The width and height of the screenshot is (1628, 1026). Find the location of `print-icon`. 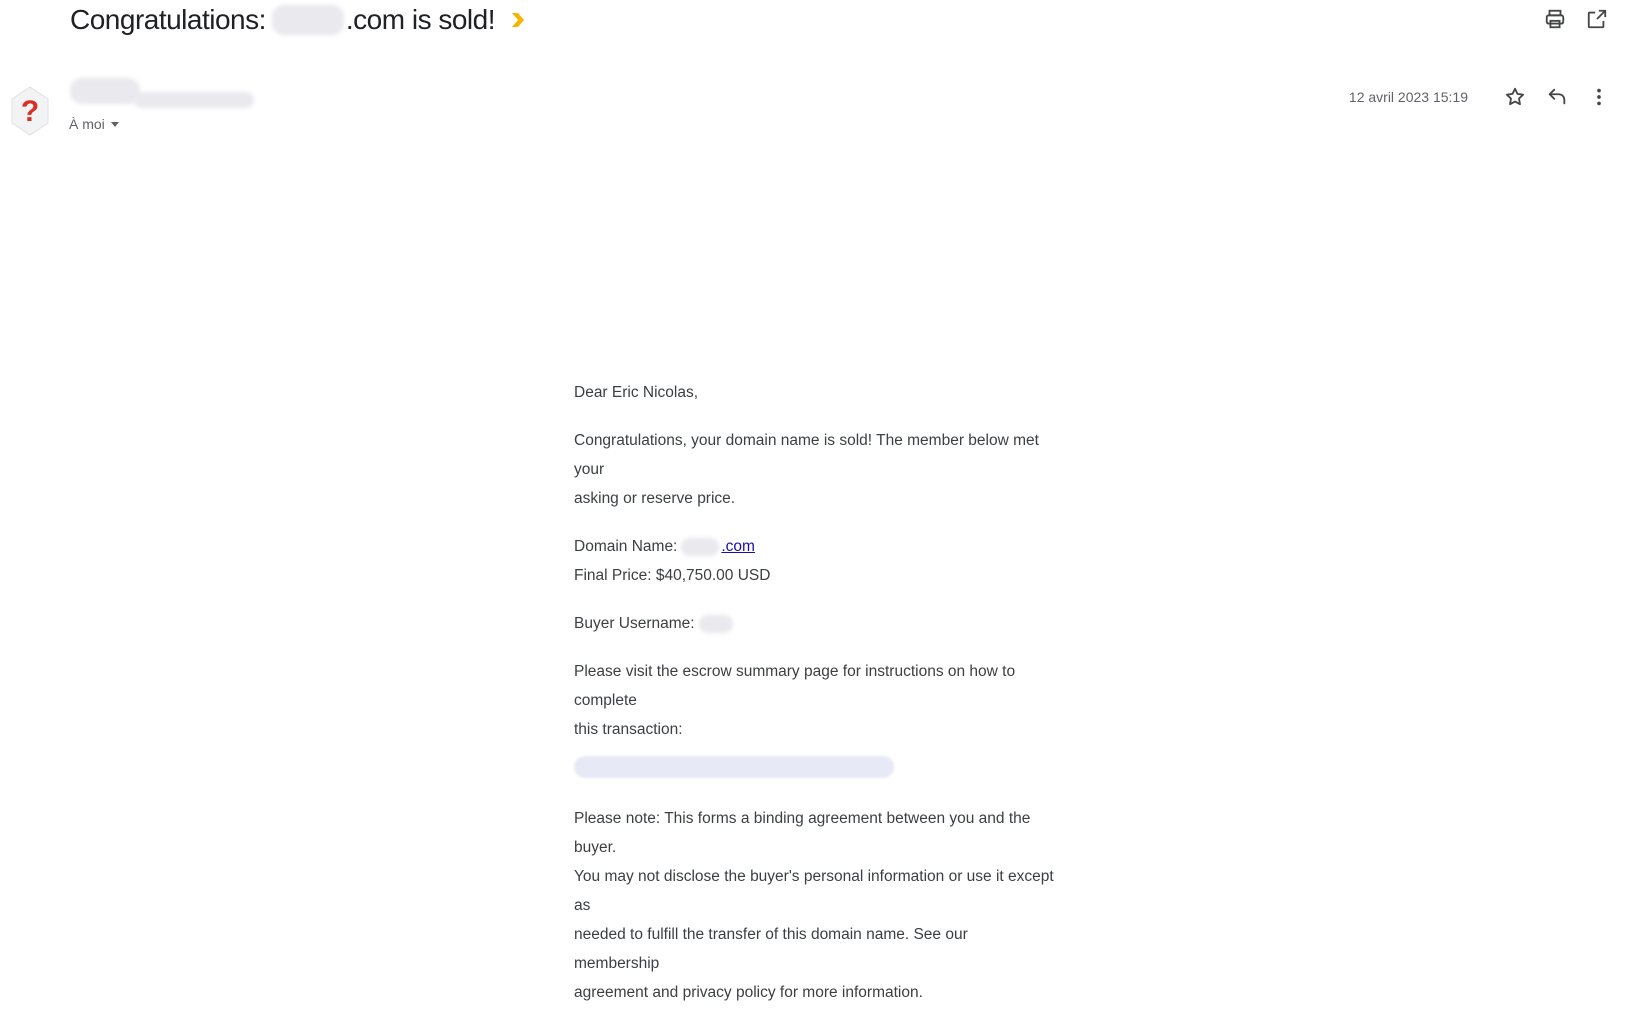

print-icon is located at coordinates (1555, 19).